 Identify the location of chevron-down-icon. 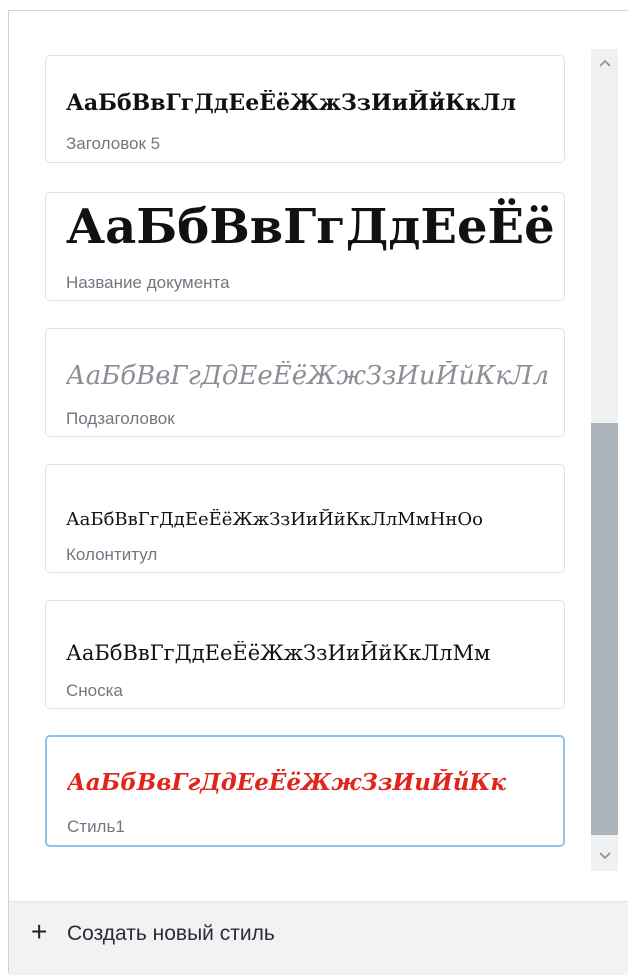
(604, 855).